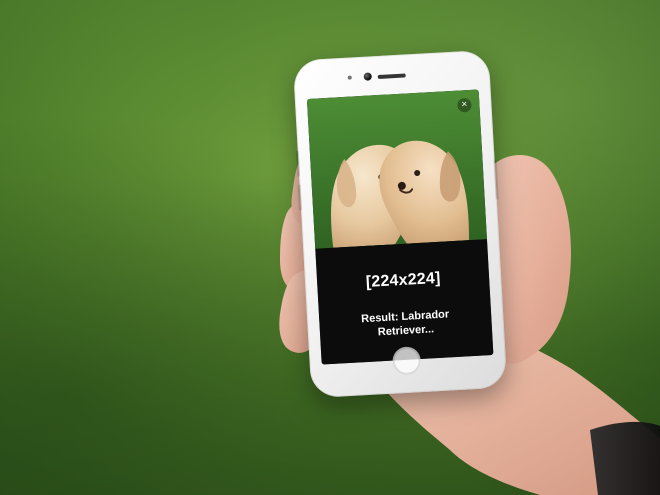 The height and width of the screenshot is (495, 660). What do you see at coordinates (406, 361) in the screenshot?
I see `home-button` at bounding box center [406, 361].